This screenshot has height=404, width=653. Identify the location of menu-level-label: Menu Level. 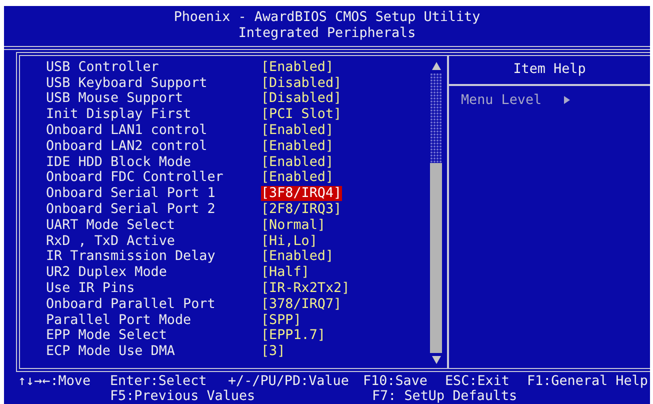
(501, 100).